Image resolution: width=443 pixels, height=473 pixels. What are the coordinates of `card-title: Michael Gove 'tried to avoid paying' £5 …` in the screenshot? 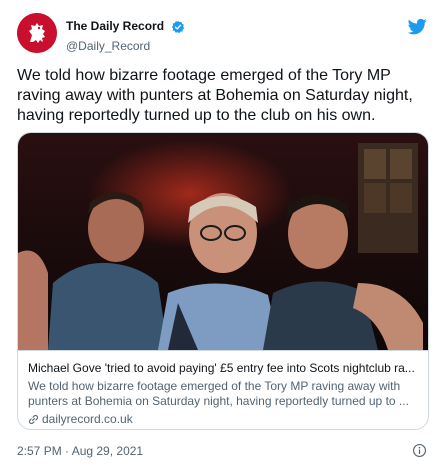 It's located at (223, 368).